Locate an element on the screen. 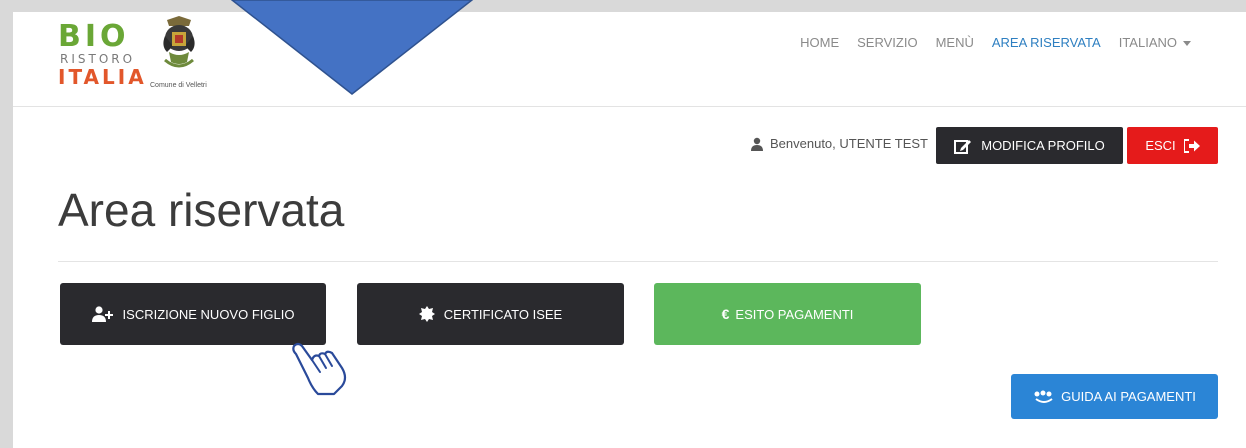 The height and width of the screenshot is (448, 1246). edit-icon is located at coordinates (963, 146).